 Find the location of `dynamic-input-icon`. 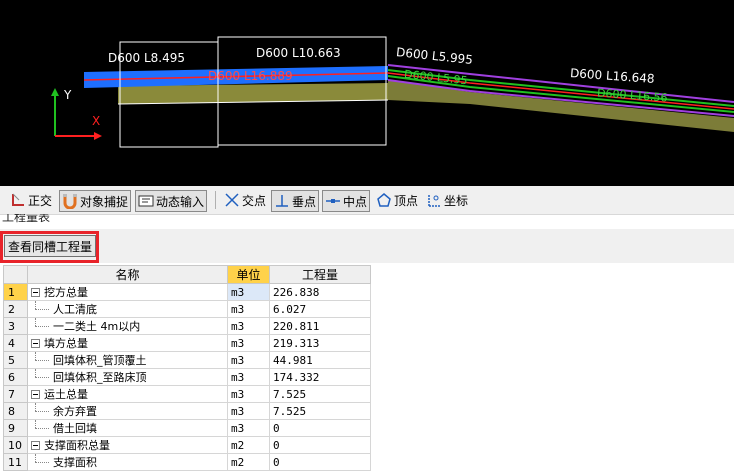

dynamic-input-icon is located at coordinates (146, 201).